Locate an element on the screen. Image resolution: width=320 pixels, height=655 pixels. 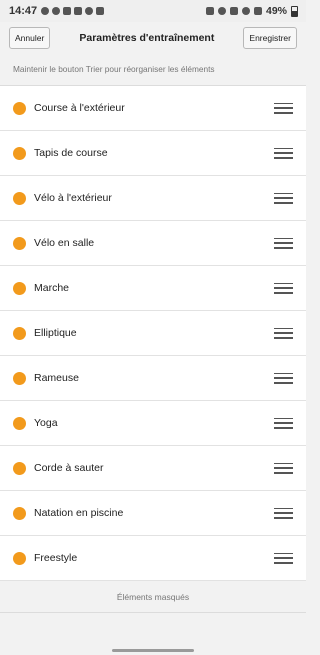
whatsapp-icon is located at coordinates (56, 11).